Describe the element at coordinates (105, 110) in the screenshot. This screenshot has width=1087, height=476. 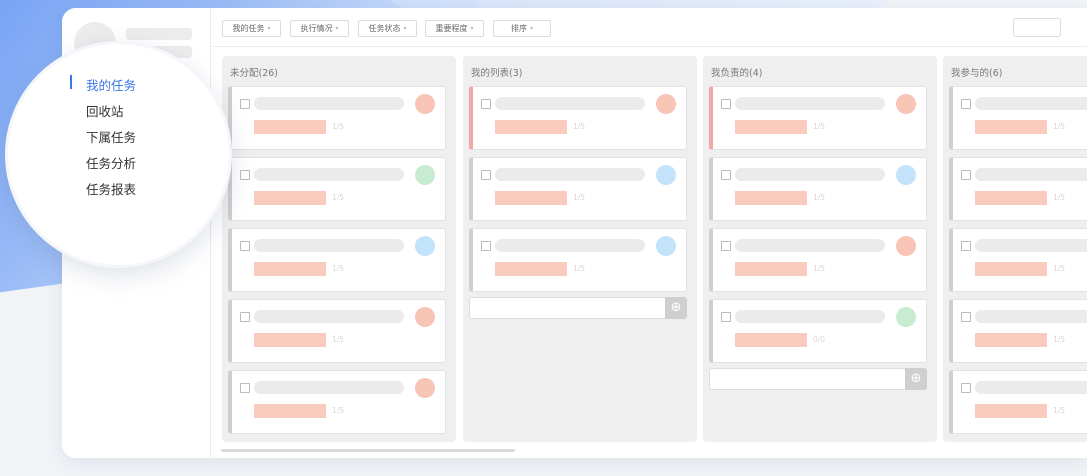
I see `menu-item-recycle-bin: 回收站` at that location.